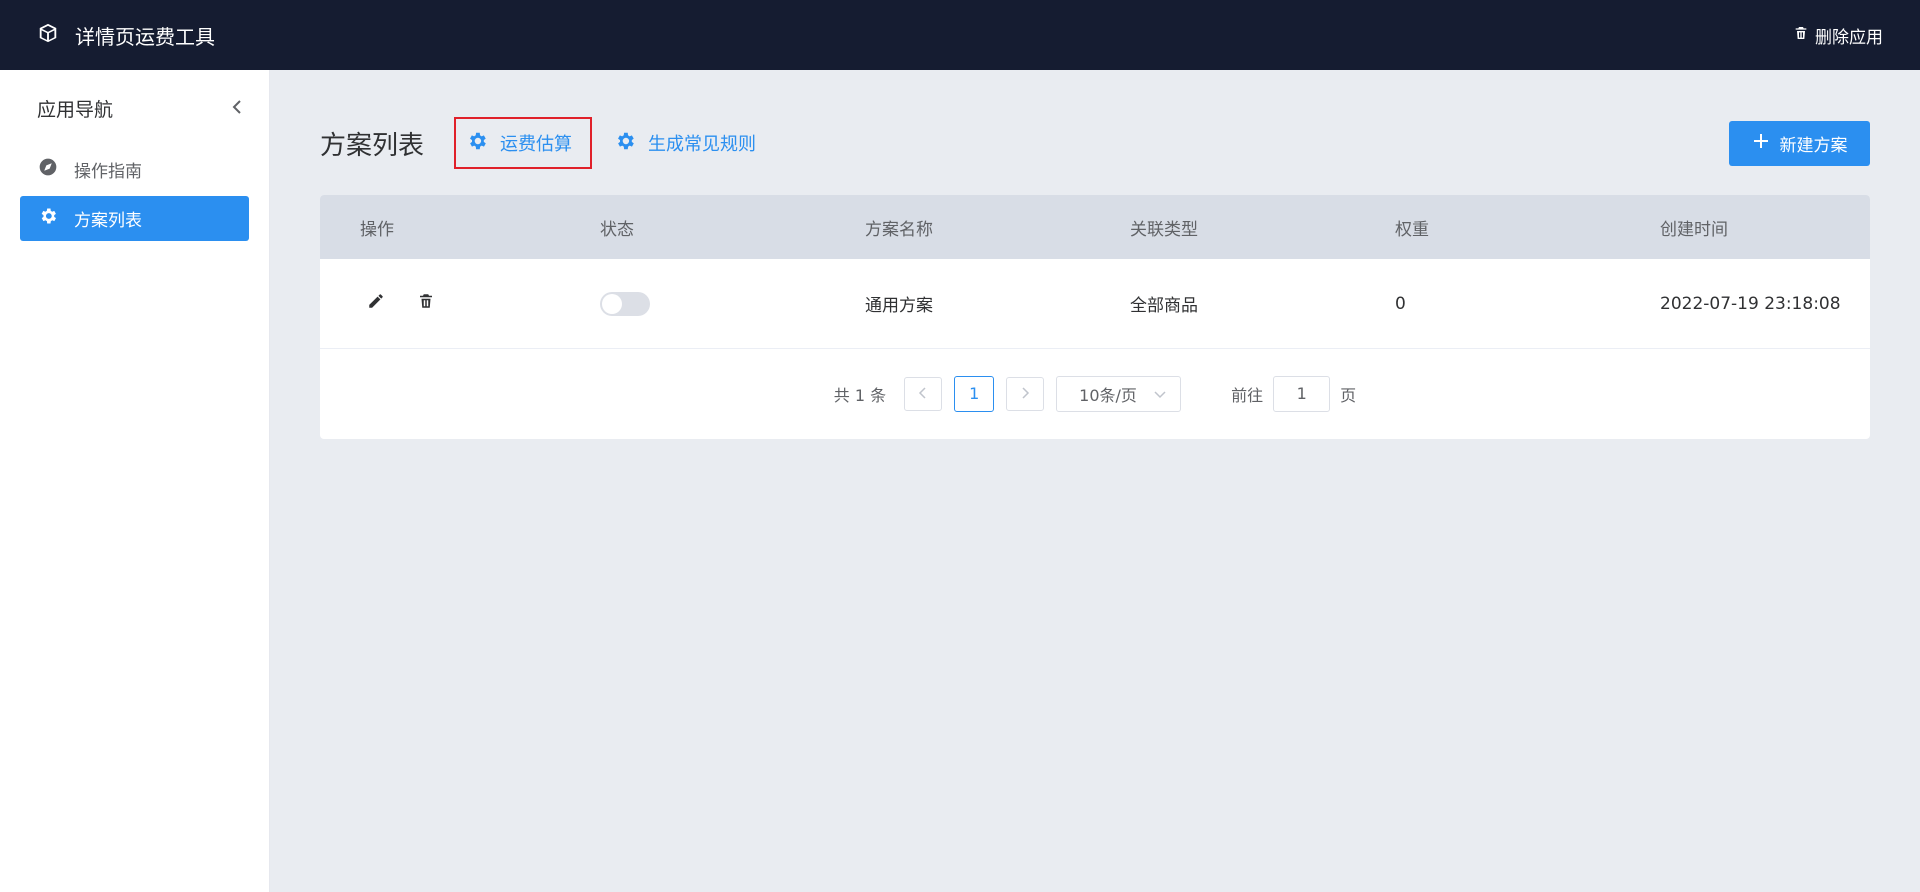  I want to click on column-header-created: 创建时间, so click(1694, 229).